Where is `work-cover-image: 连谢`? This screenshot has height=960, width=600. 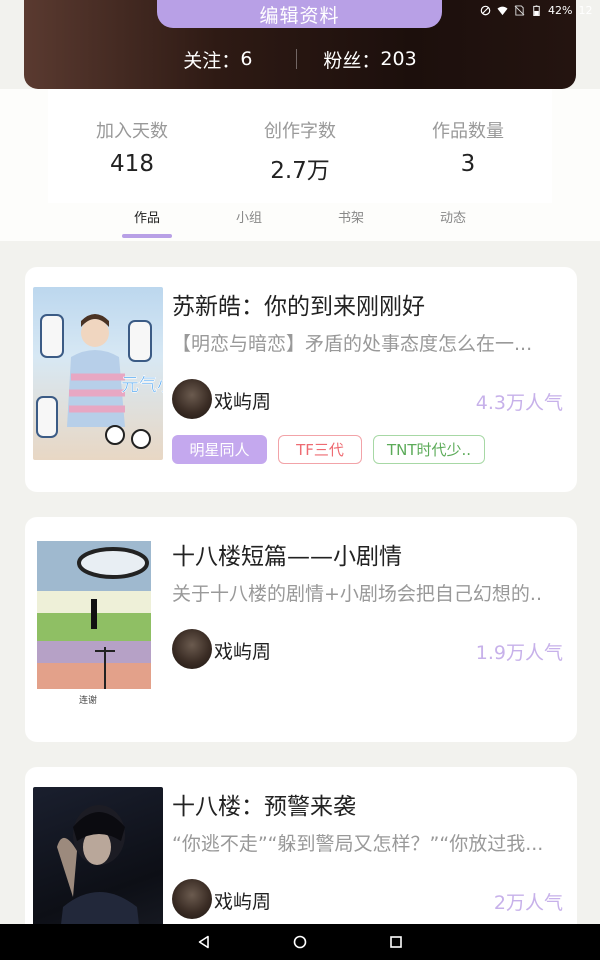 work-cover-image: 连谢 is located at coordinates (98, 623).